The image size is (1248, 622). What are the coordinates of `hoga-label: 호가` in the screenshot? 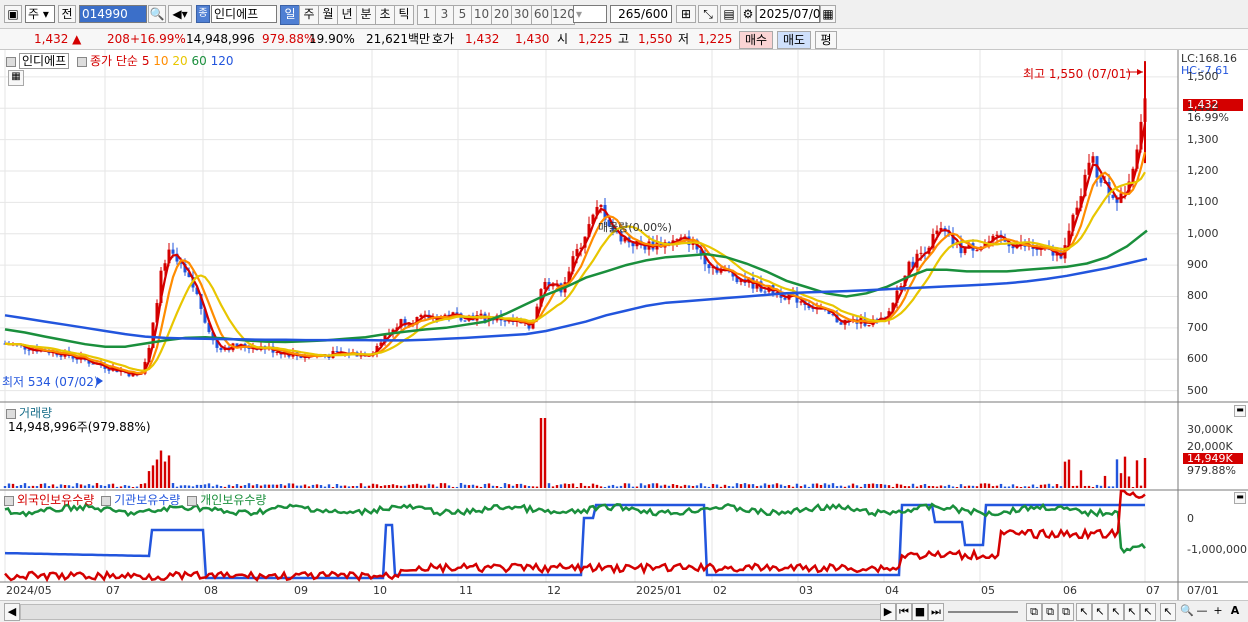 It's located at (443, 39).